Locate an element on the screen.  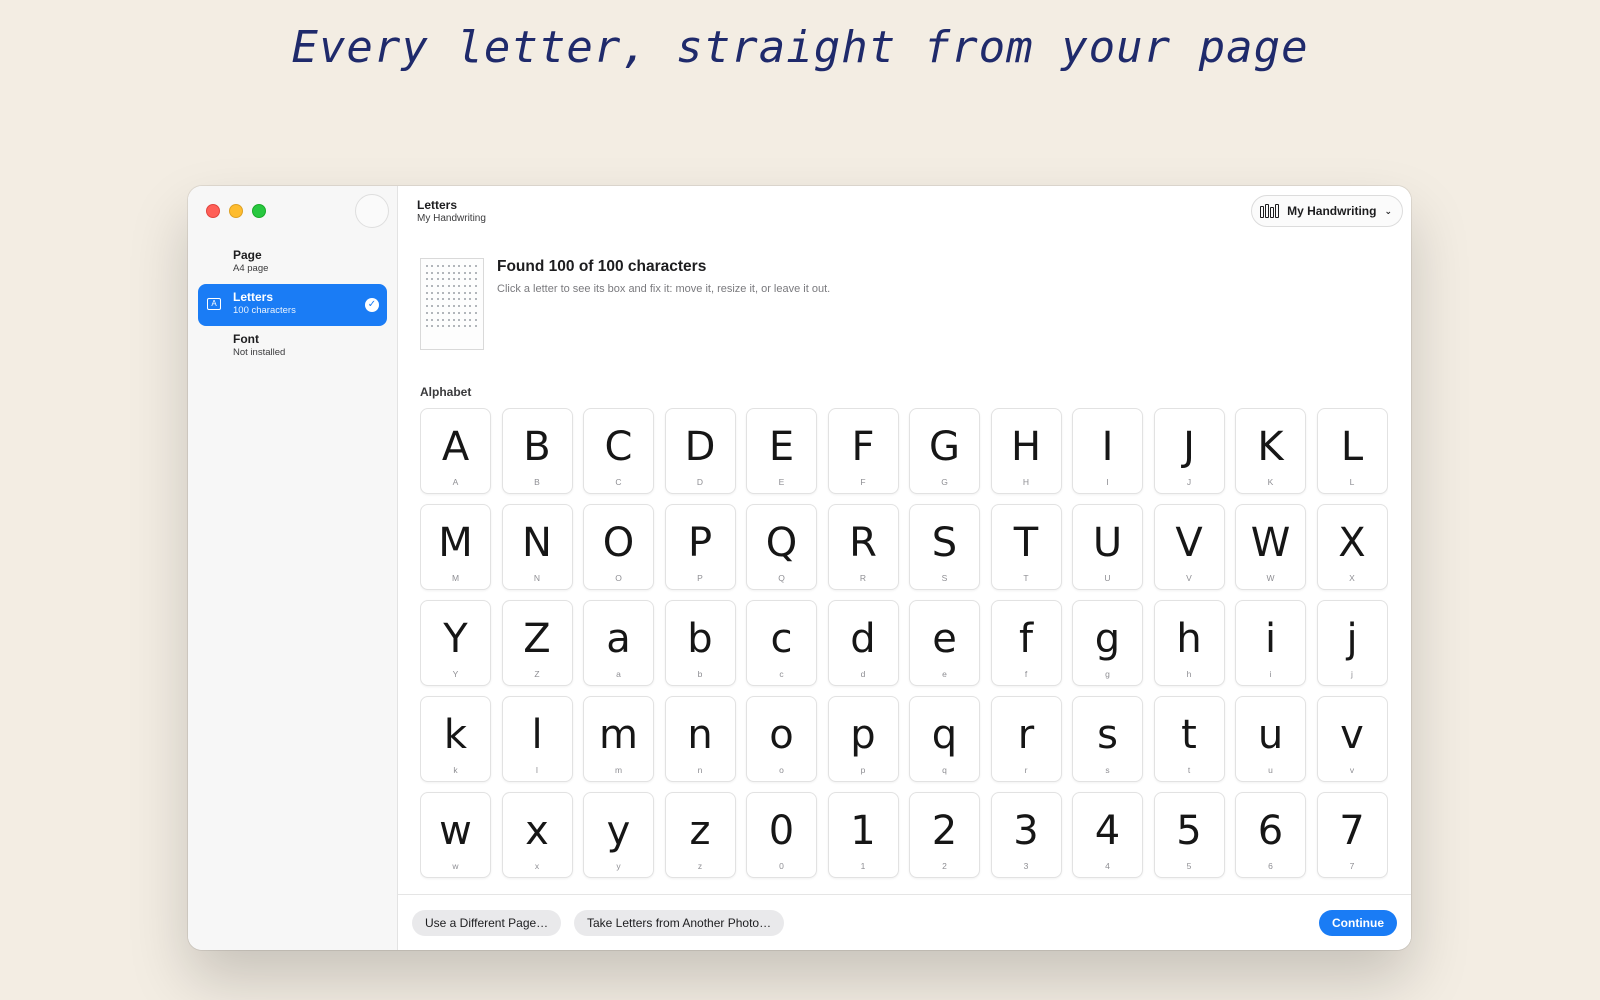
glyph-tile: tt is located at coordinates (1189, 739).